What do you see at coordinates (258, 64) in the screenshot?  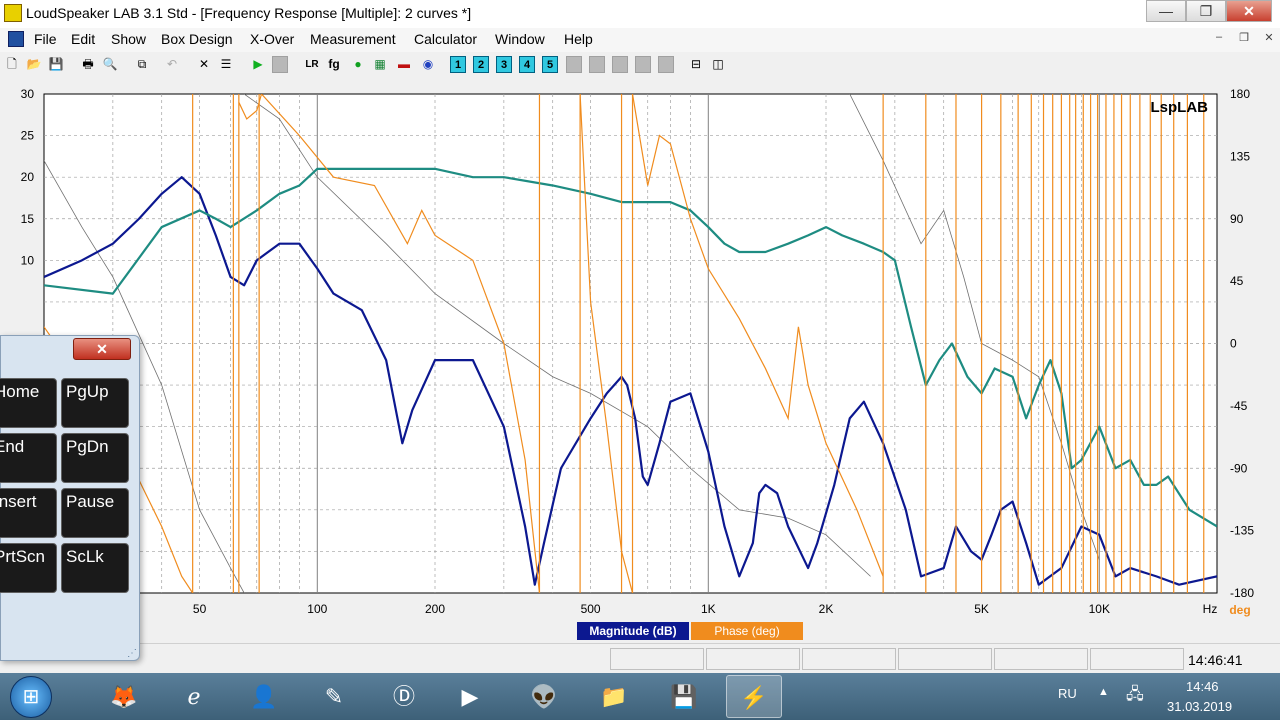 I see `play-icon: ▶` at bounding box center [258, 64].